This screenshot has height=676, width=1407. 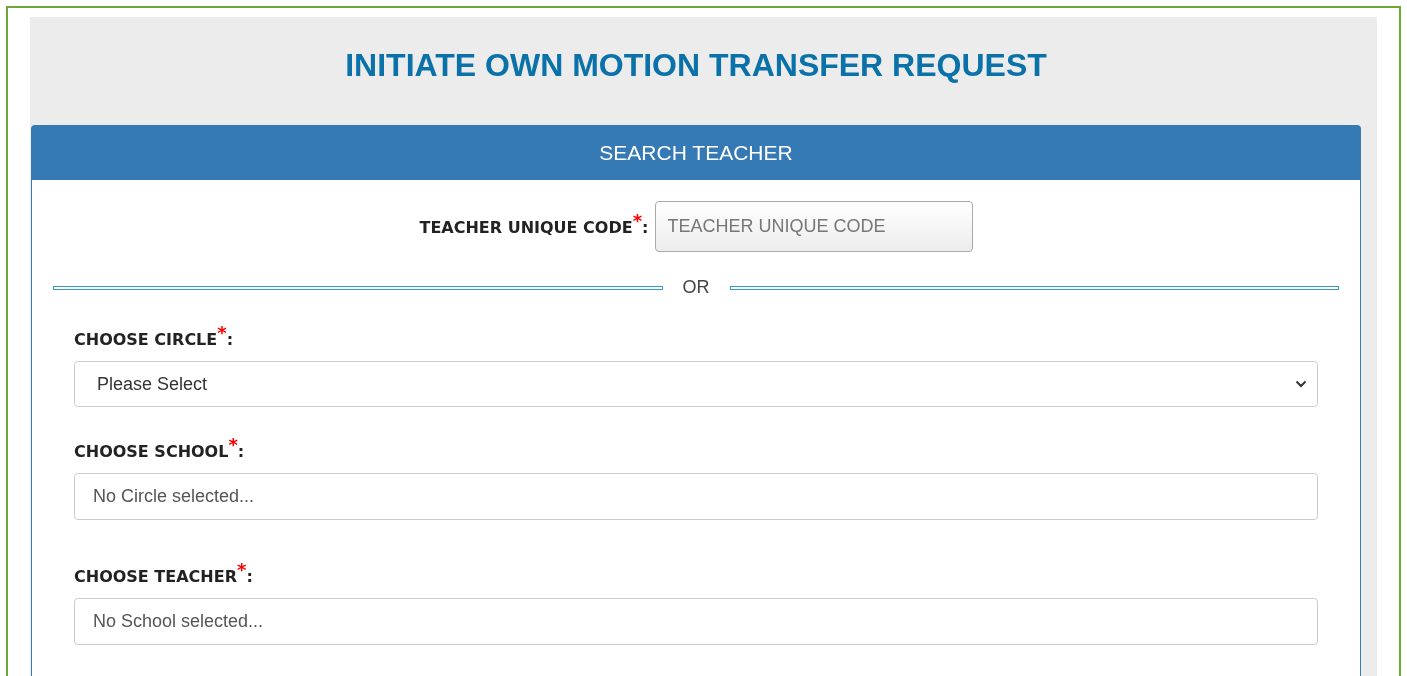 What do you see at coordinates (155, 577) in the screenshot?
I see `field-label: CHOOSE TEACHER` at bounding box center [155, 577].